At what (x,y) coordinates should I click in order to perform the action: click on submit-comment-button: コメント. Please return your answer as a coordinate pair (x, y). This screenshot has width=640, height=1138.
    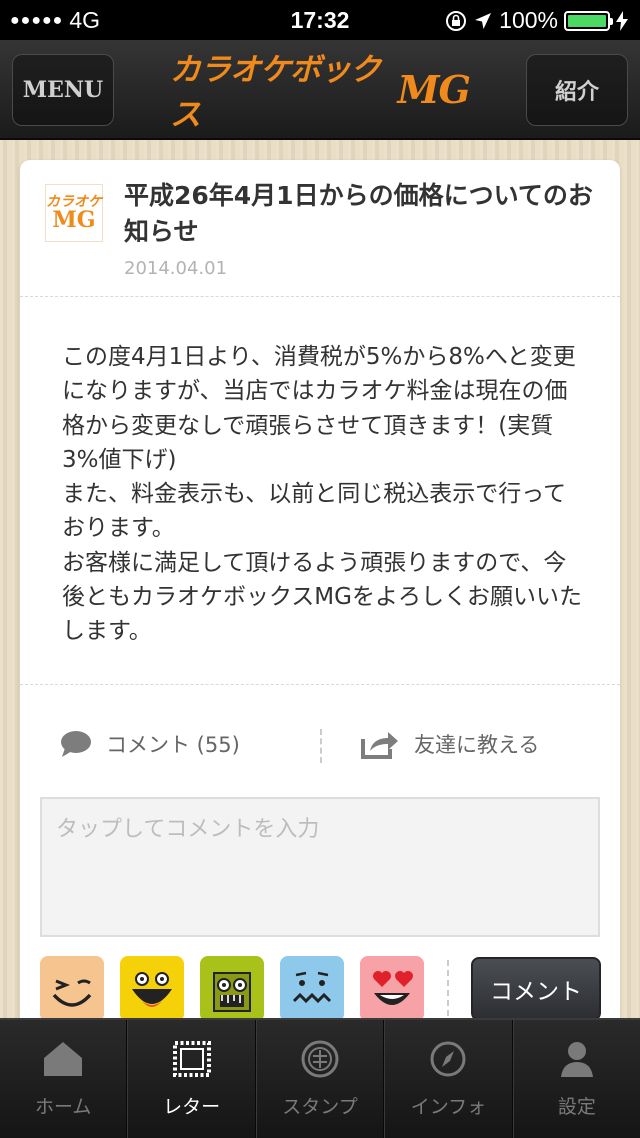
    Looking at the image, I should click on (536, 989).